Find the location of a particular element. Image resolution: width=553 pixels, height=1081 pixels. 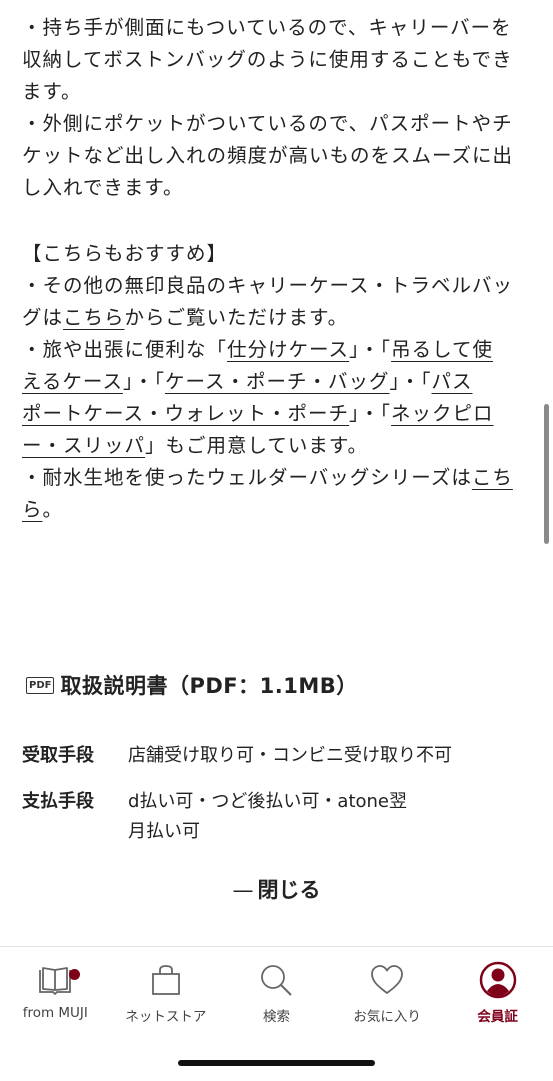

rec-travel-line3: ポートケース・ウォレット・ポーチ」・「ネックピロ is located at coordinates (258, 413).